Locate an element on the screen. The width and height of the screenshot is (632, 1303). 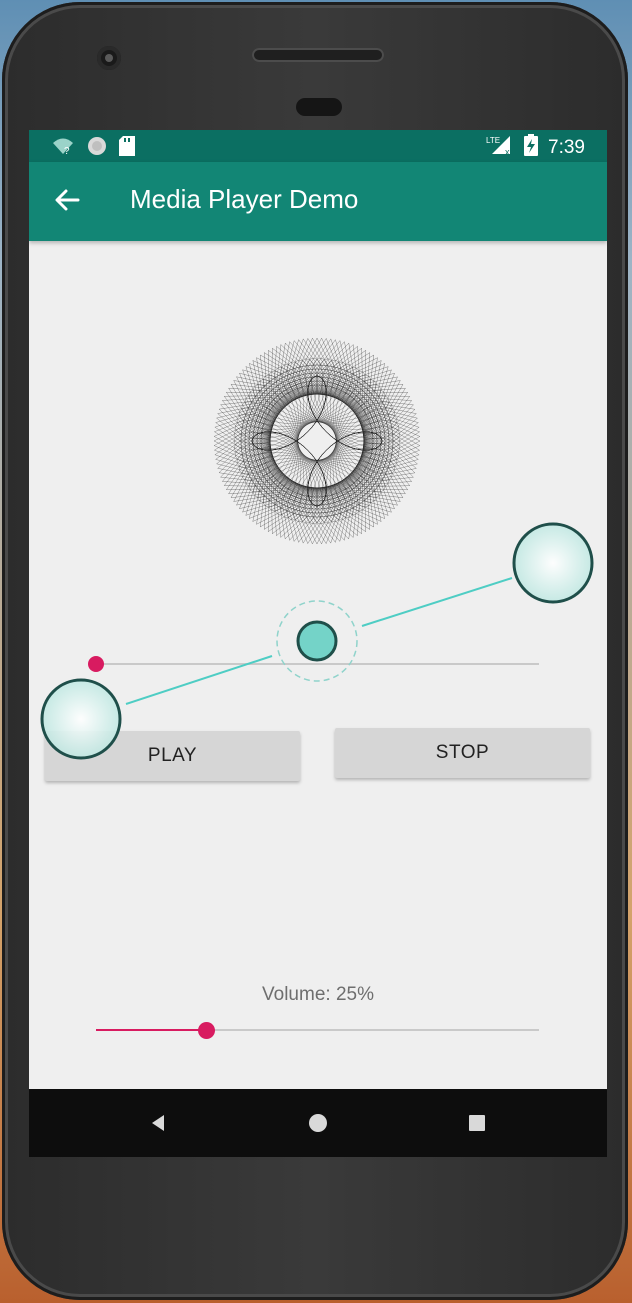
seek-bar-thumb is located at coordinates (96, 664).